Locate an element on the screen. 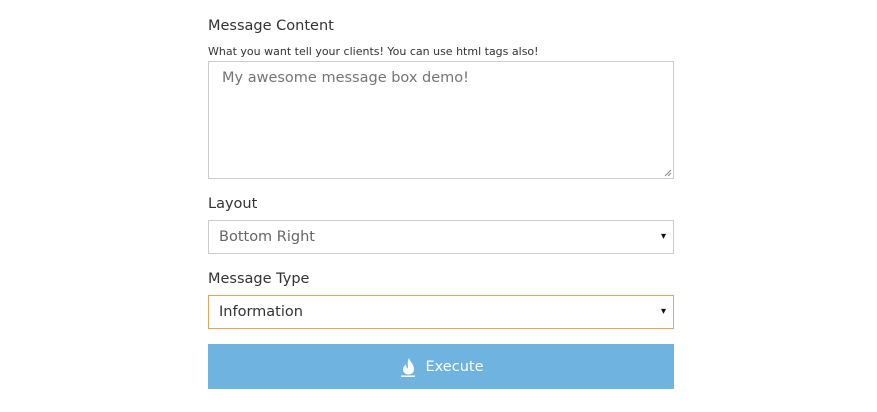  execute-button: Execute is located at coordinates (441, 366).